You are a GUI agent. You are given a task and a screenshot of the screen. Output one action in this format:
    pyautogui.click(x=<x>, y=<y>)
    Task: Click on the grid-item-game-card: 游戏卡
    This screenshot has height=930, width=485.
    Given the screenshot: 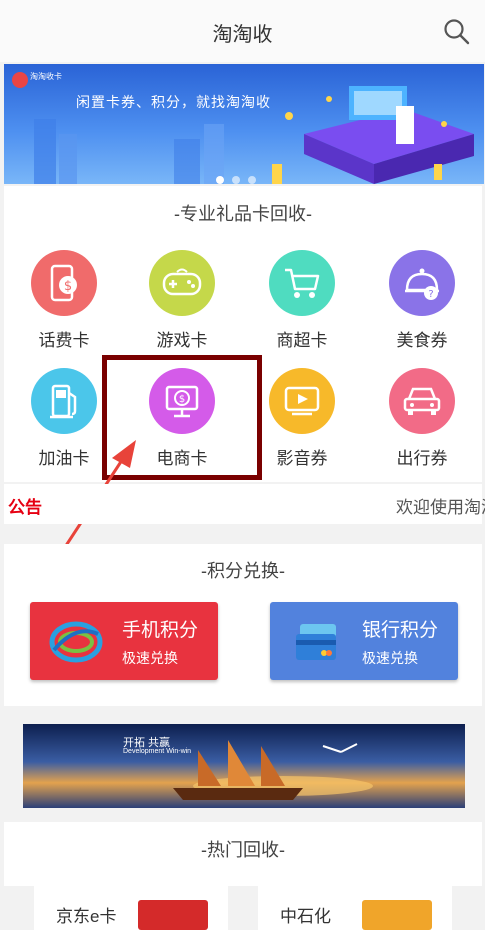 What is the action you would take?
    pyautogui.click(x=182, y=300)
    